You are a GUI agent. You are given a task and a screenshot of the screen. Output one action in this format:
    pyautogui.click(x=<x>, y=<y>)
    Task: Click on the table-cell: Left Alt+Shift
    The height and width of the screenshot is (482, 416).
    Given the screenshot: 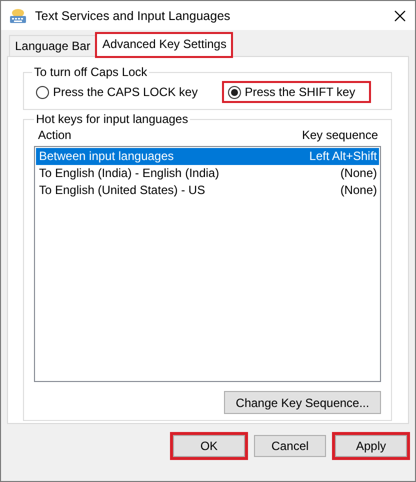 What is the action you would take?
    pyautogui.click(x=343, y=156)
    